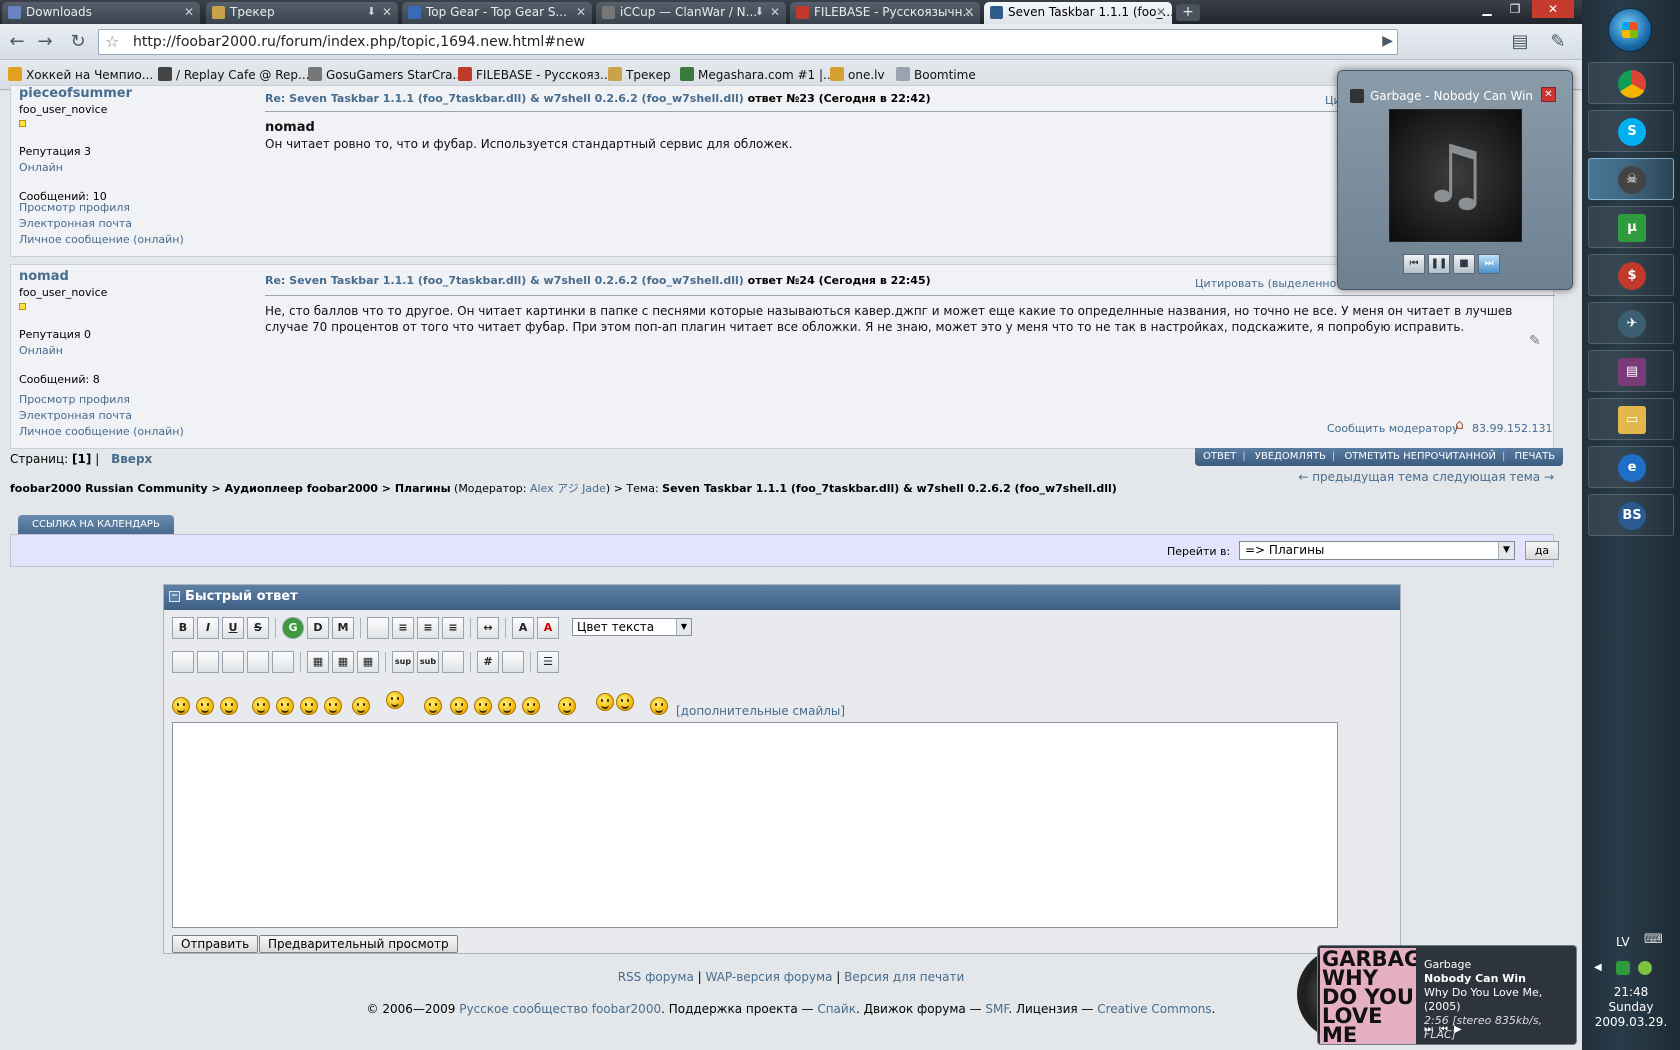 Image resolution: width=1680 pixels, height=1050 pixels. What do you see at coordinates (1290, 456) in the screenshot?
I see `notify-button: УВЕДОМЛЯТЬ` at bounding box center [1290, 456].